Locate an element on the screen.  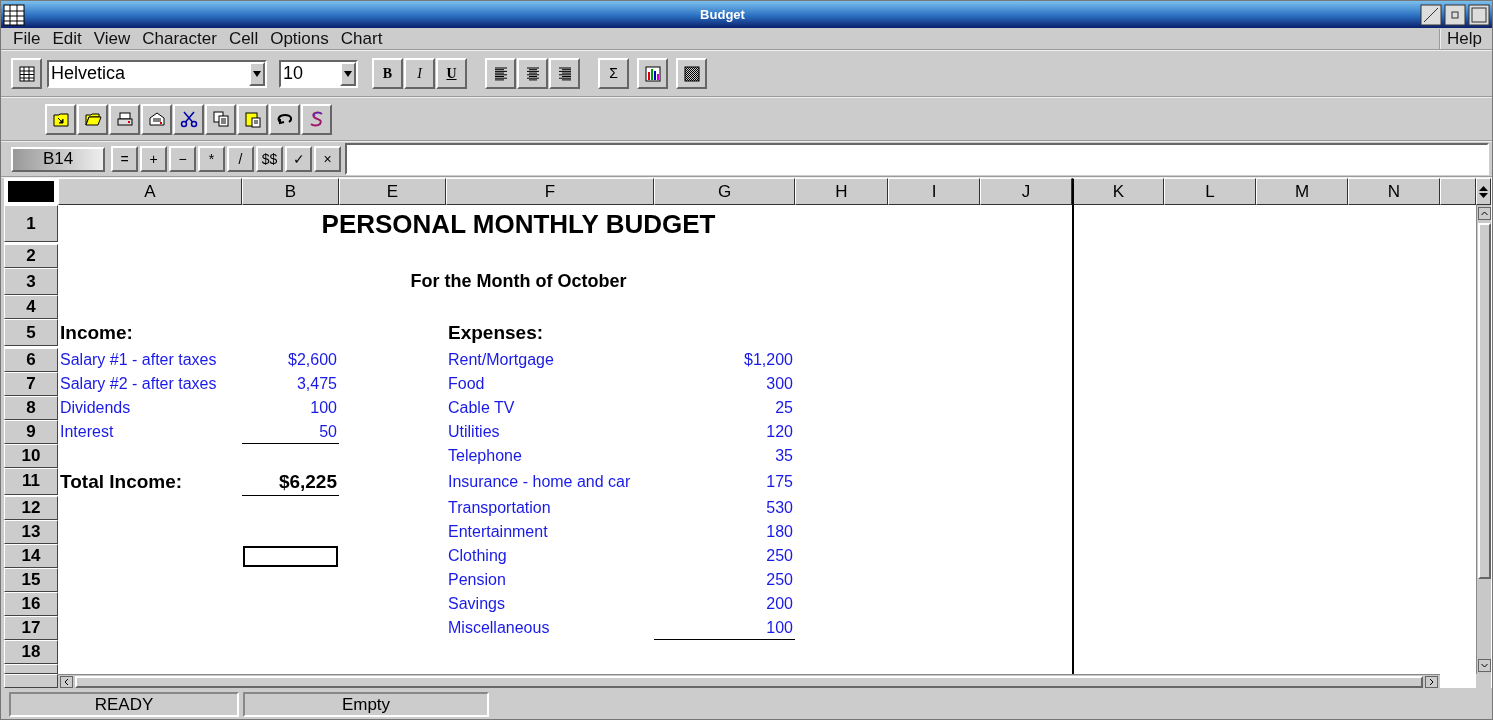
column-header: B is located at coordinates (290, 191).